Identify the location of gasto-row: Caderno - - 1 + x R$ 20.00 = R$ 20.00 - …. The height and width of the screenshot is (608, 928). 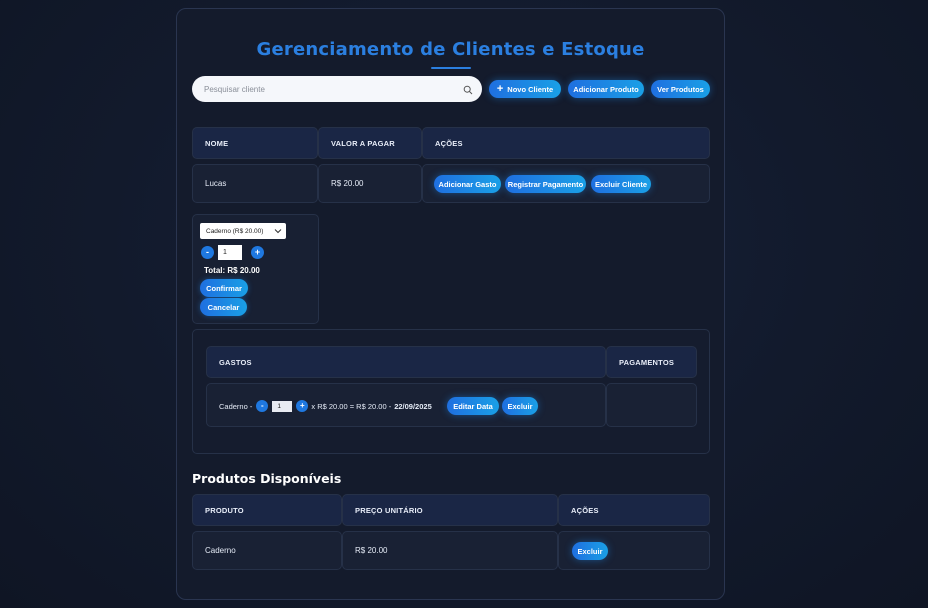
(325, 406).